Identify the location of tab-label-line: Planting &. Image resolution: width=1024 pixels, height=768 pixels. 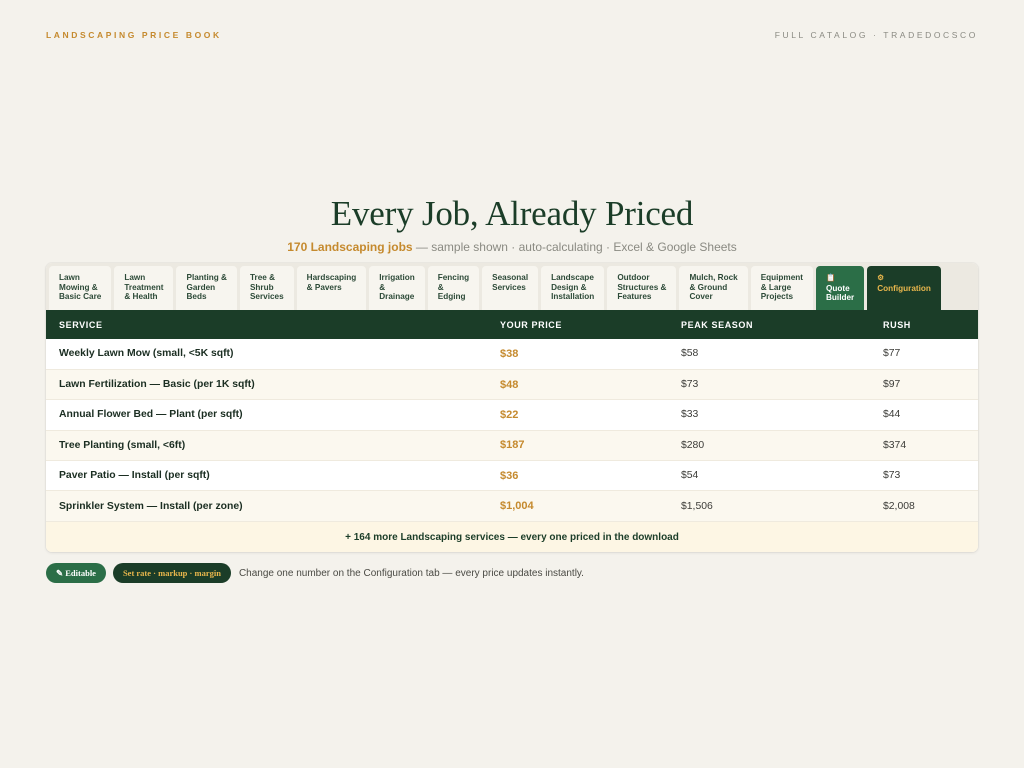
(206, 277).